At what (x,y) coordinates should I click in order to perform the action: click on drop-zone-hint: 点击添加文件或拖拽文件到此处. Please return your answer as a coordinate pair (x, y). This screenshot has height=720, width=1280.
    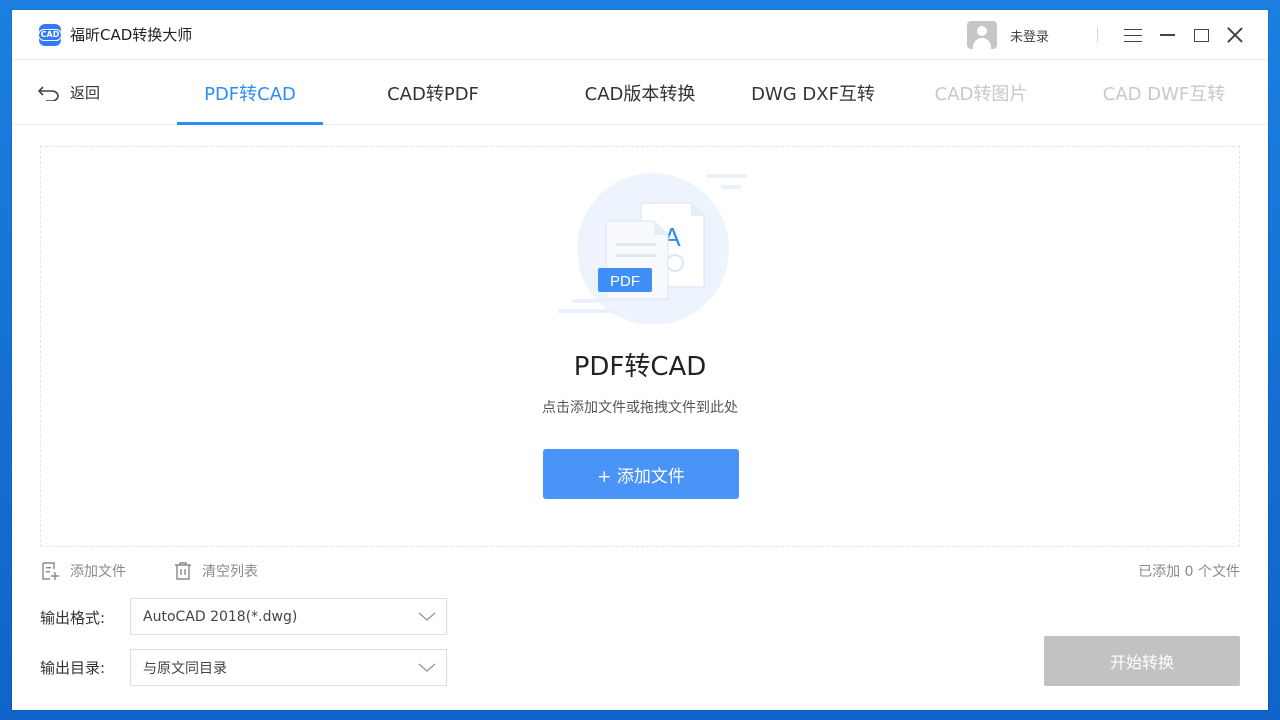
    Looking at the image, I should click on (640, 408).